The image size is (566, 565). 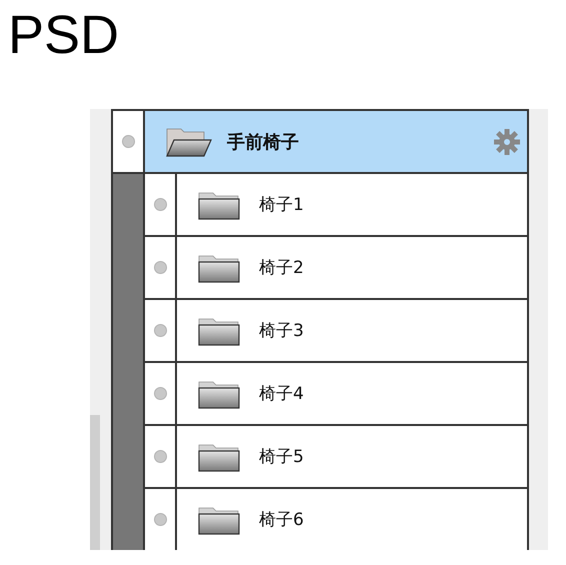 I want to click on layer-name: 椅子2, so click(x=281, y=268).